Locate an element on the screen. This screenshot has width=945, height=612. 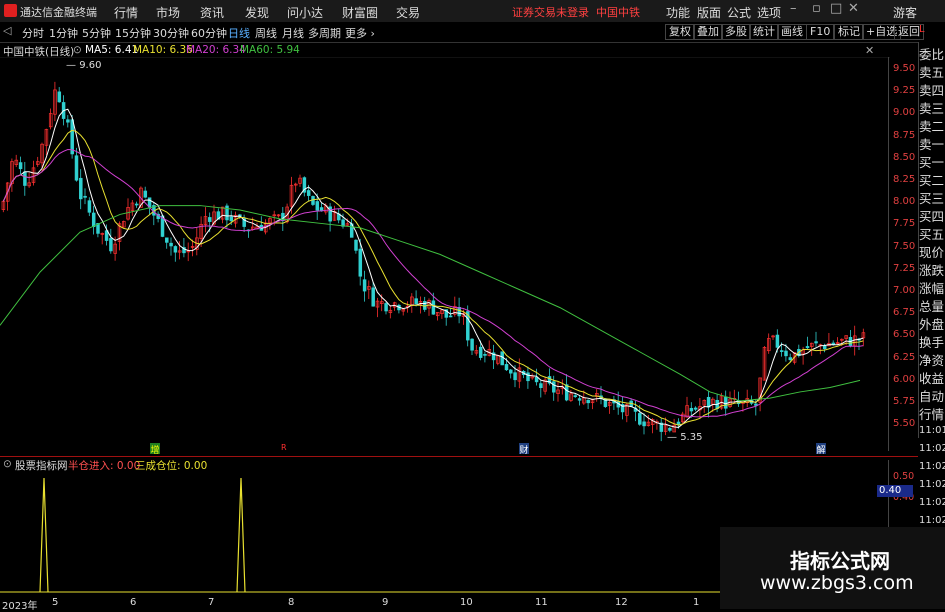
legend-toggle-icon: ⊙ is located at coordinates (77, 50).